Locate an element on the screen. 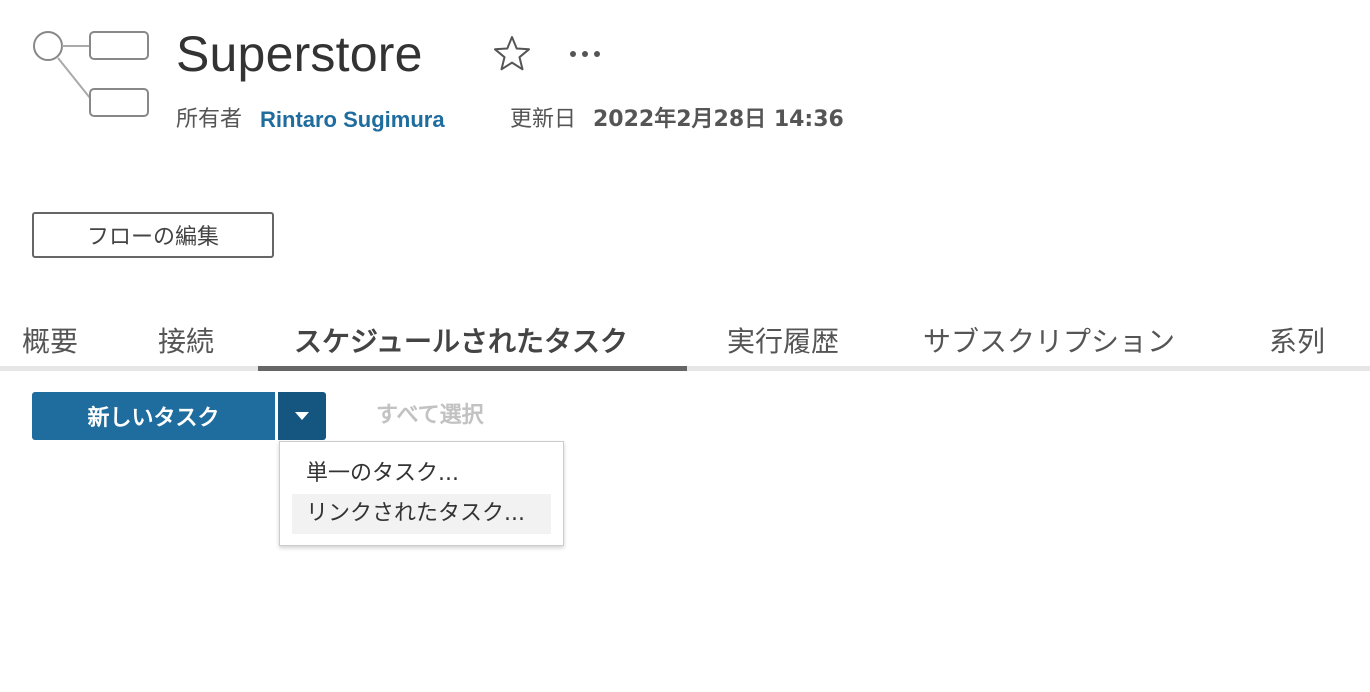  owner-label: 所有者 is located at coordinates (209, 120).